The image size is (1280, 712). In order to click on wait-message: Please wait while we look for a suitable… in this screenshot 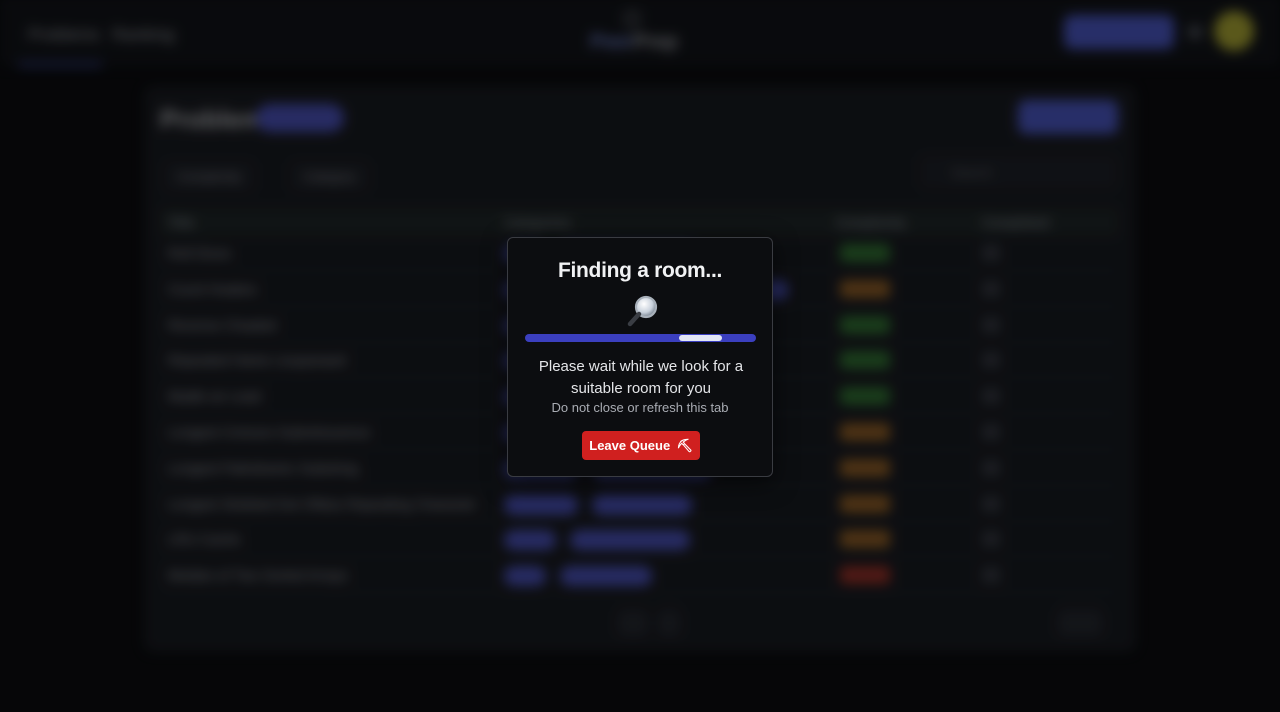, I will do `click(641, 377)`.